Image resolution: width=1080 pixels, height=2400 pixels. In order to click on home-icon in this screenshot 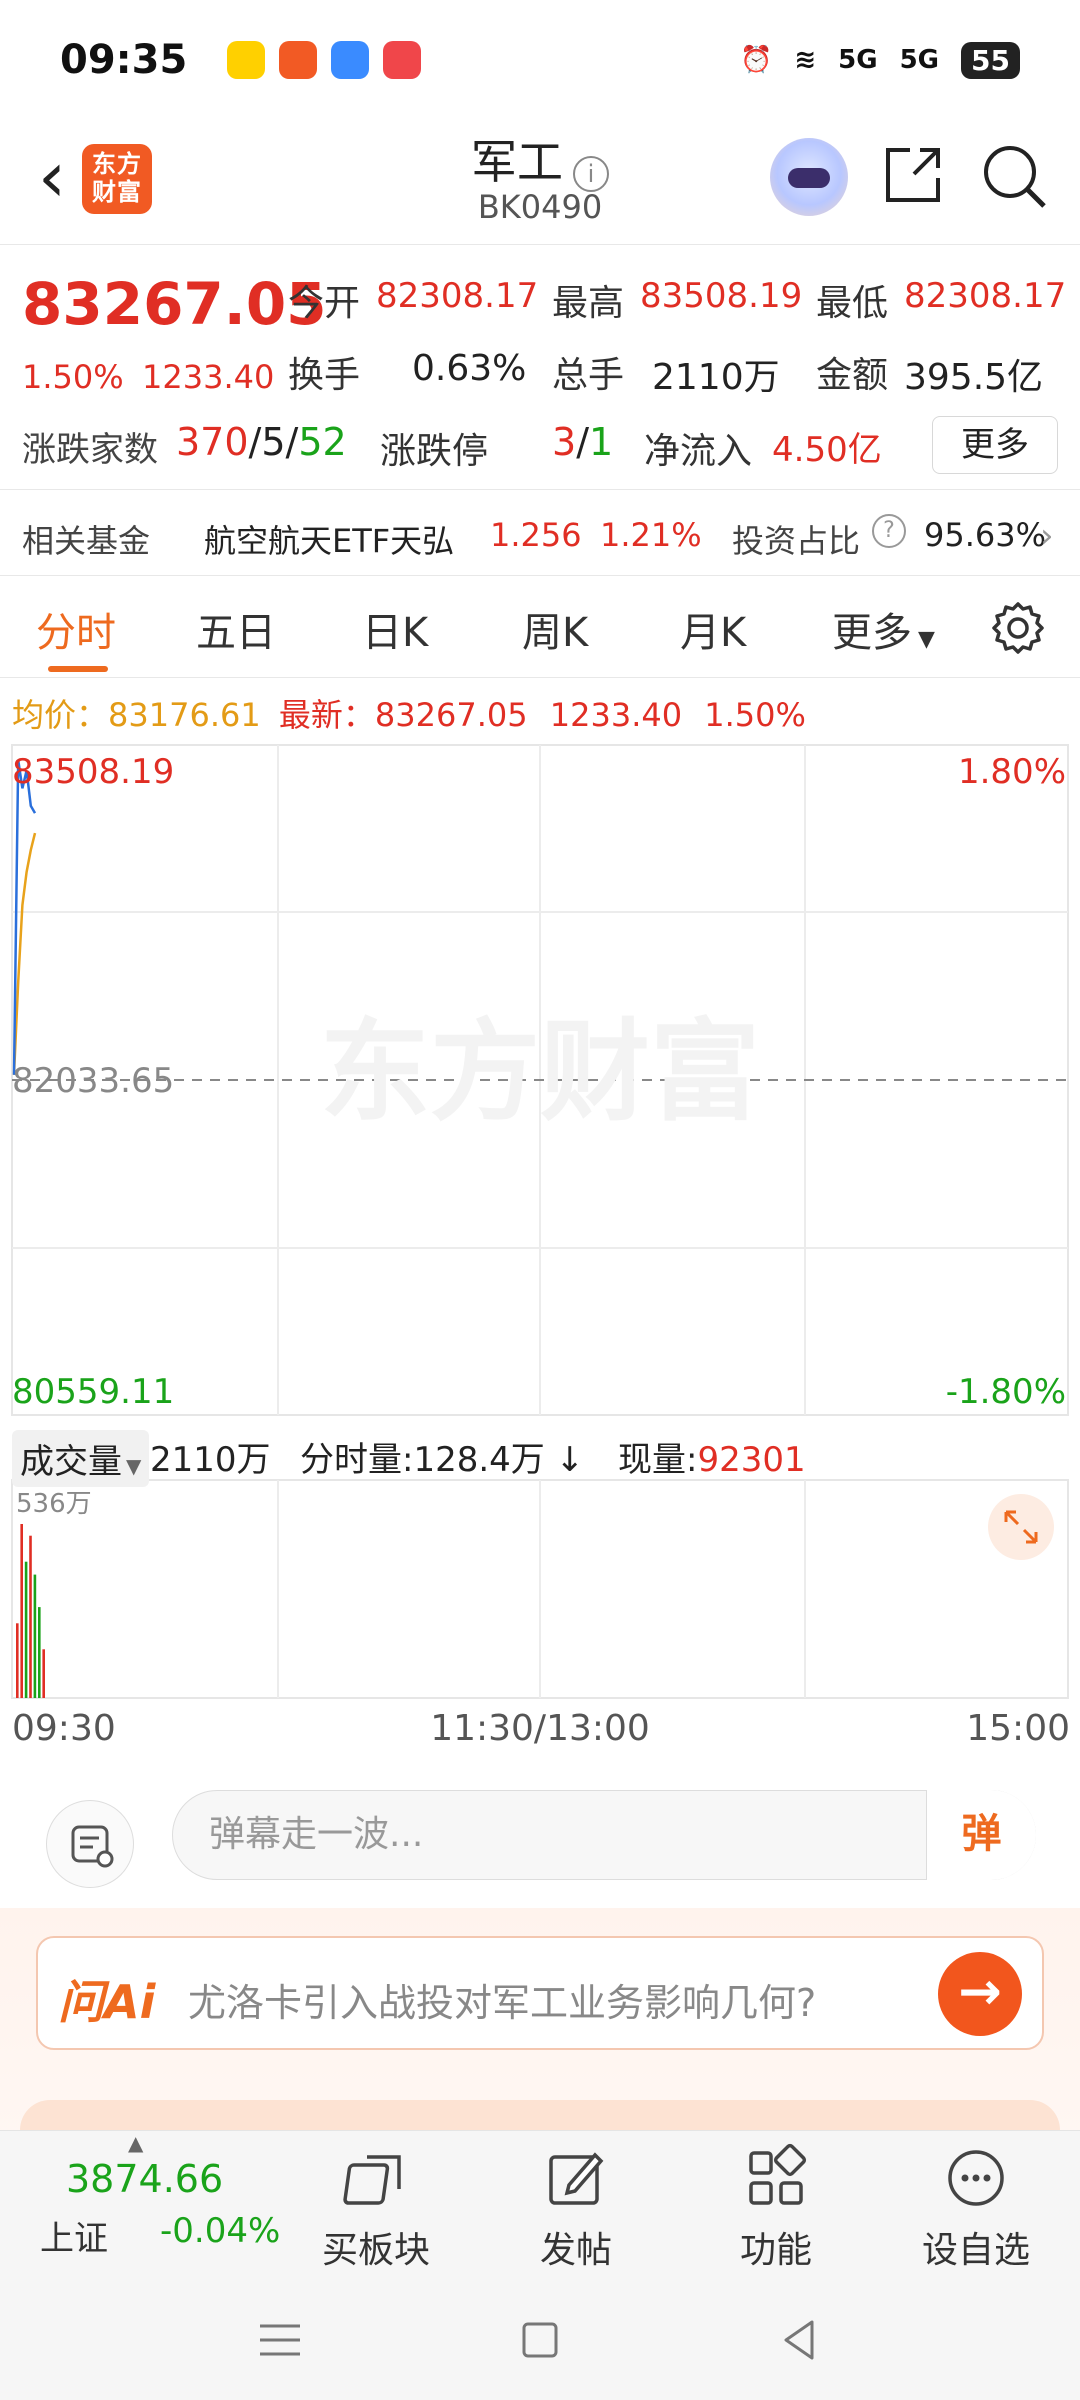, I will do `click(540, 2340)`.